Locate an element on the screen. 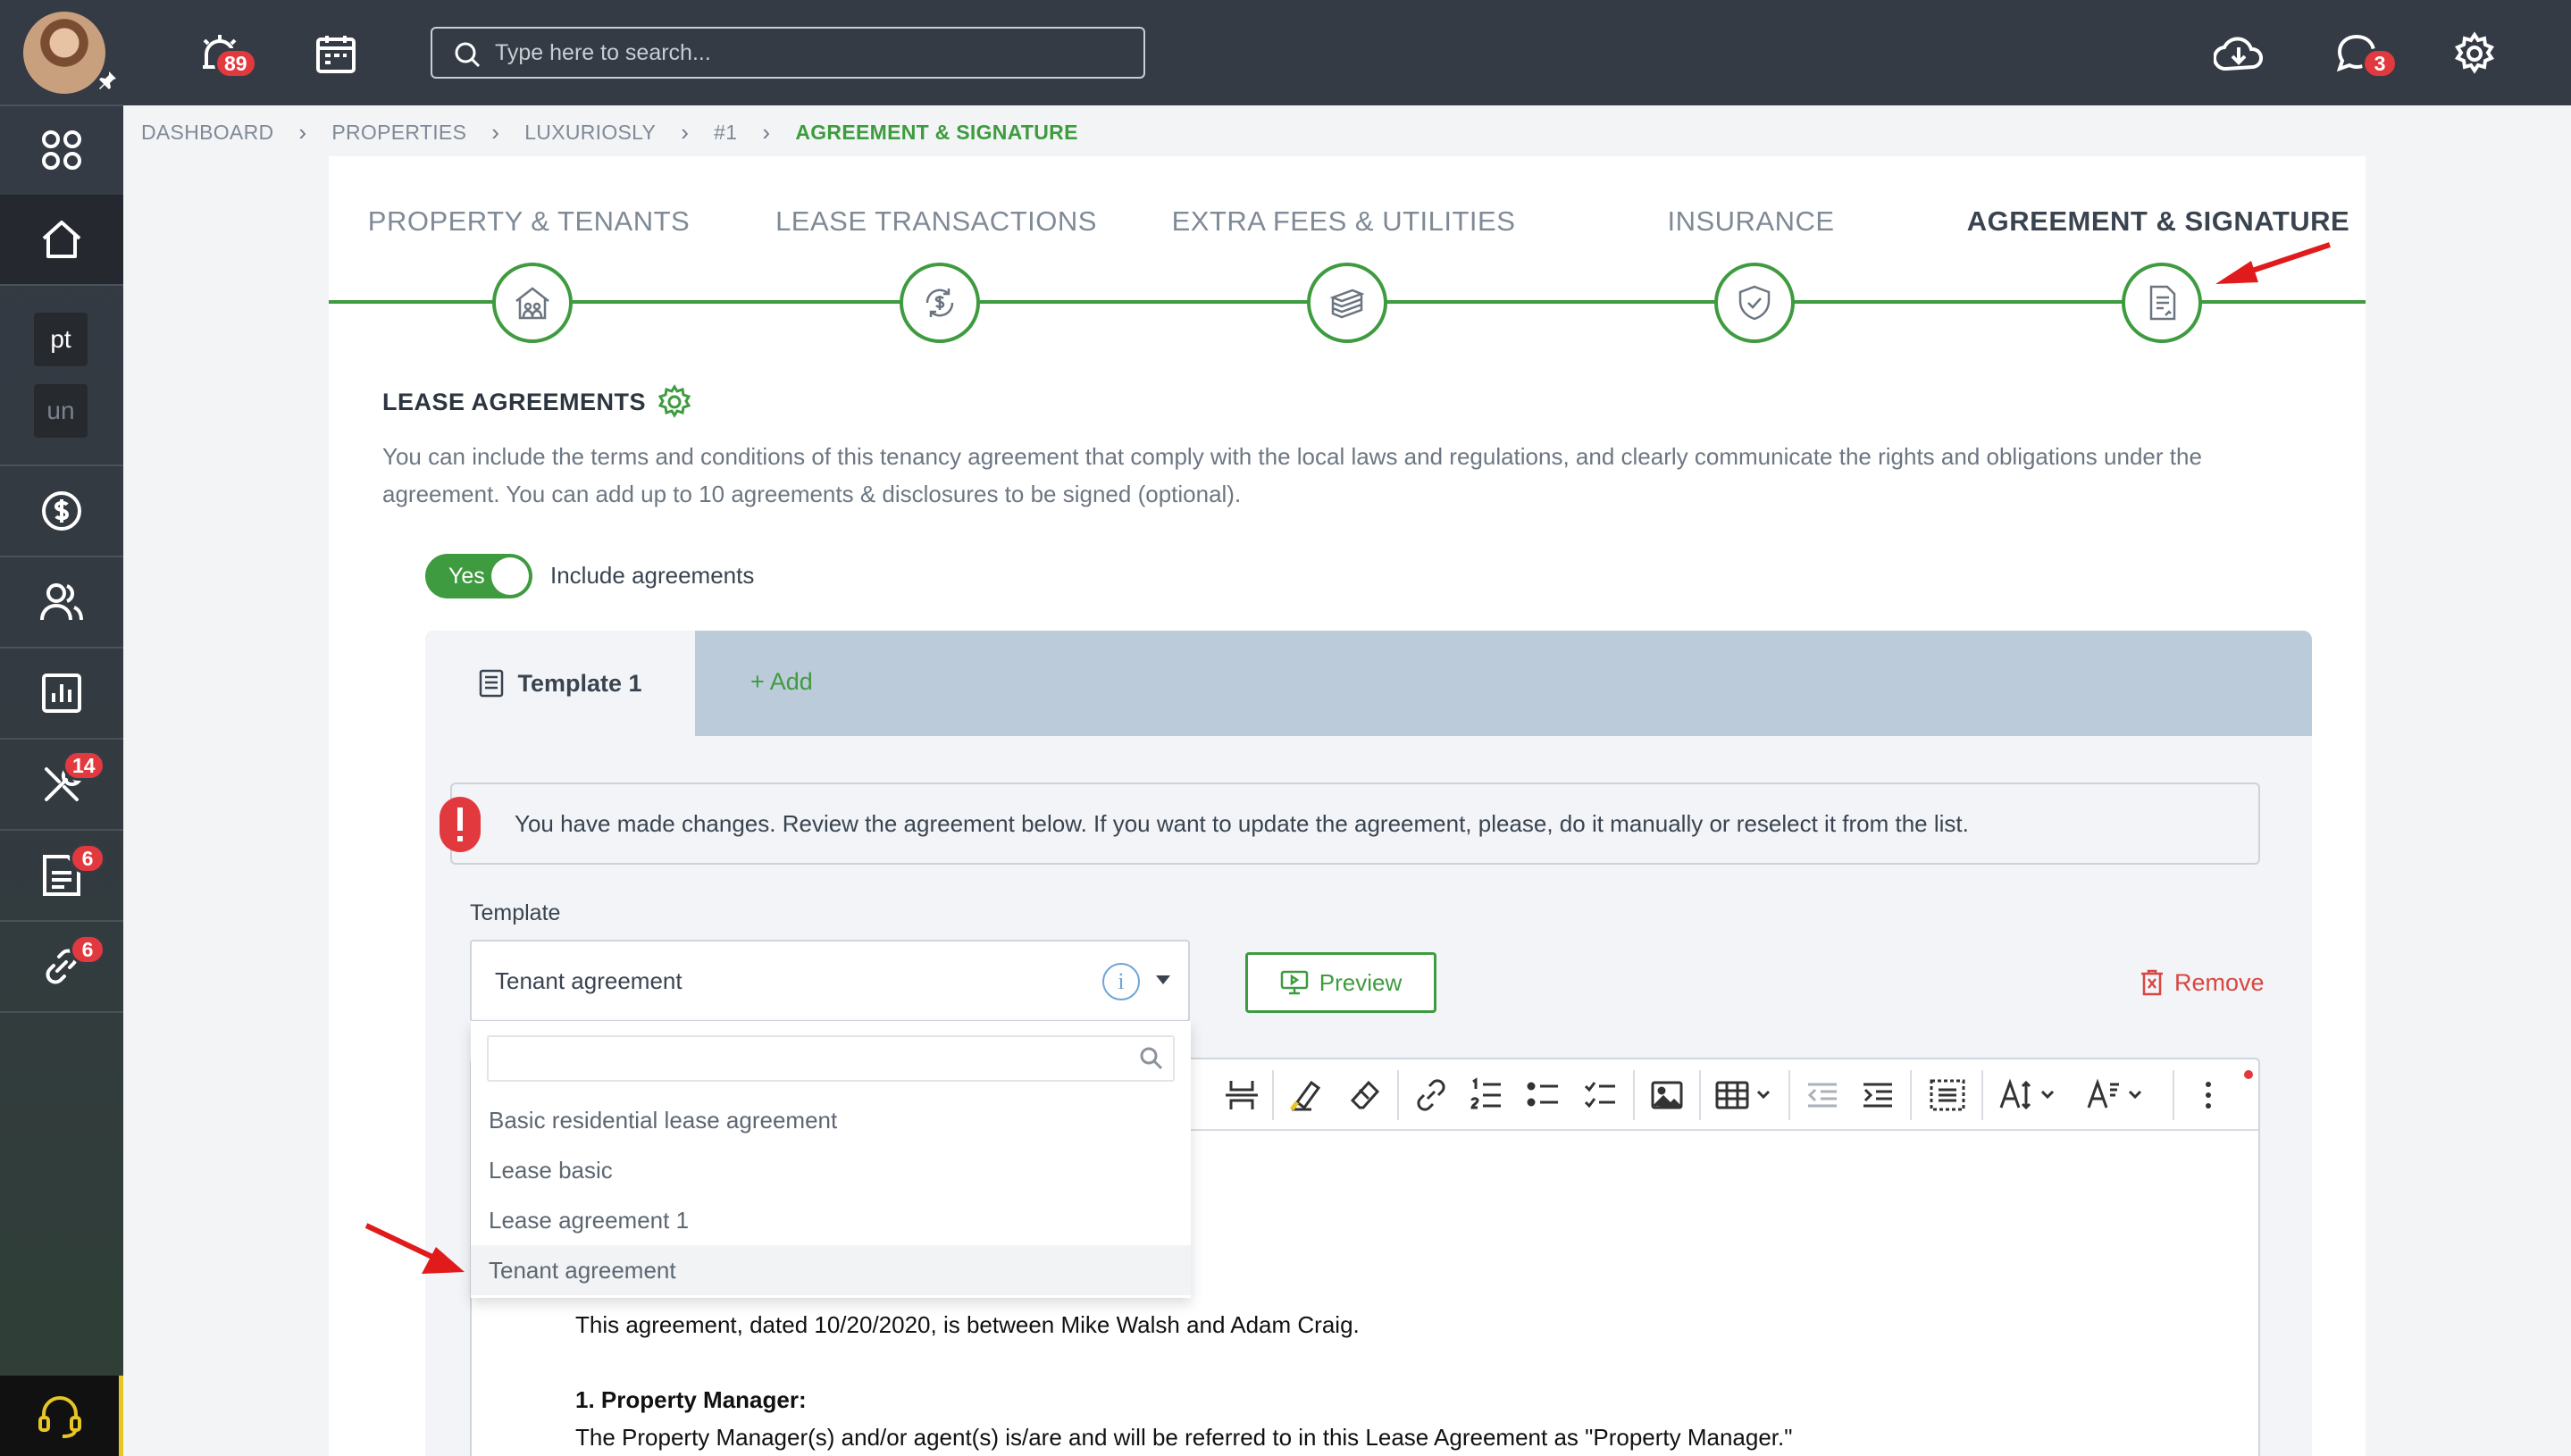 This screenshot has width=2571, height=1456. tab-label: Template 1 is located at coordinates (579, 683).